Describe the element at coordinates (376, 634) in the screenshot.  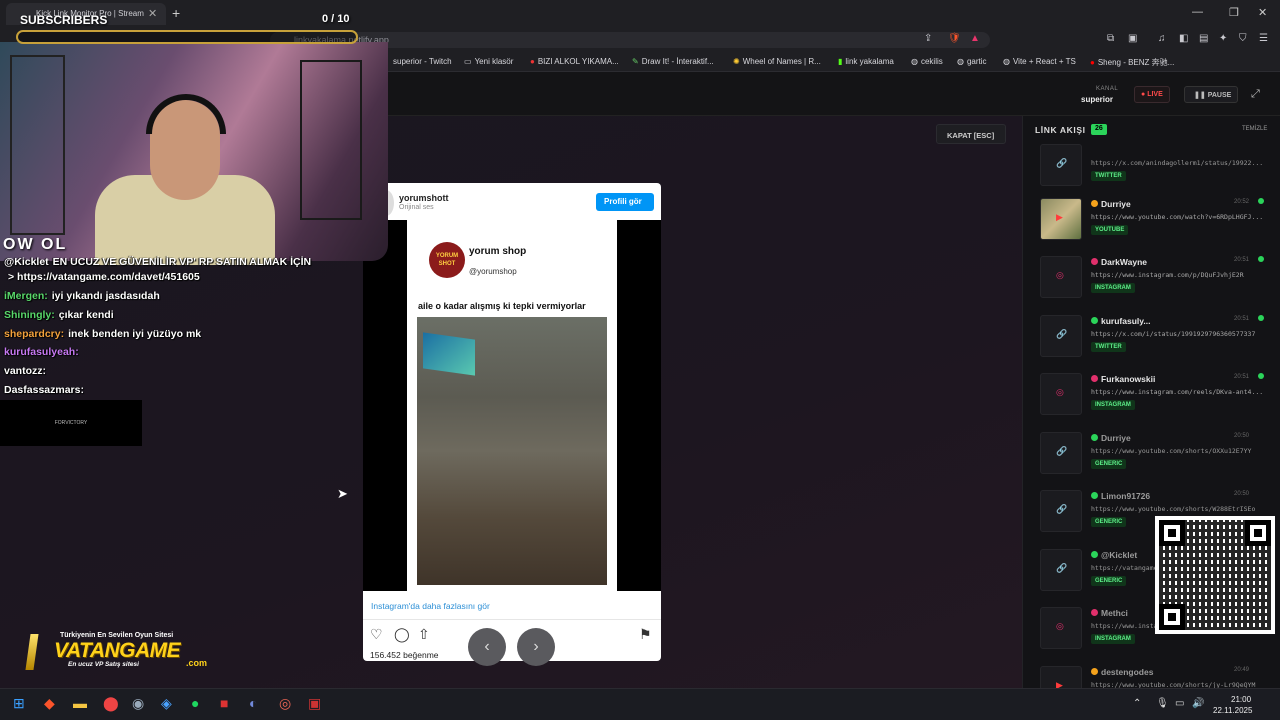
I see `like-icon: ♡` at that location.